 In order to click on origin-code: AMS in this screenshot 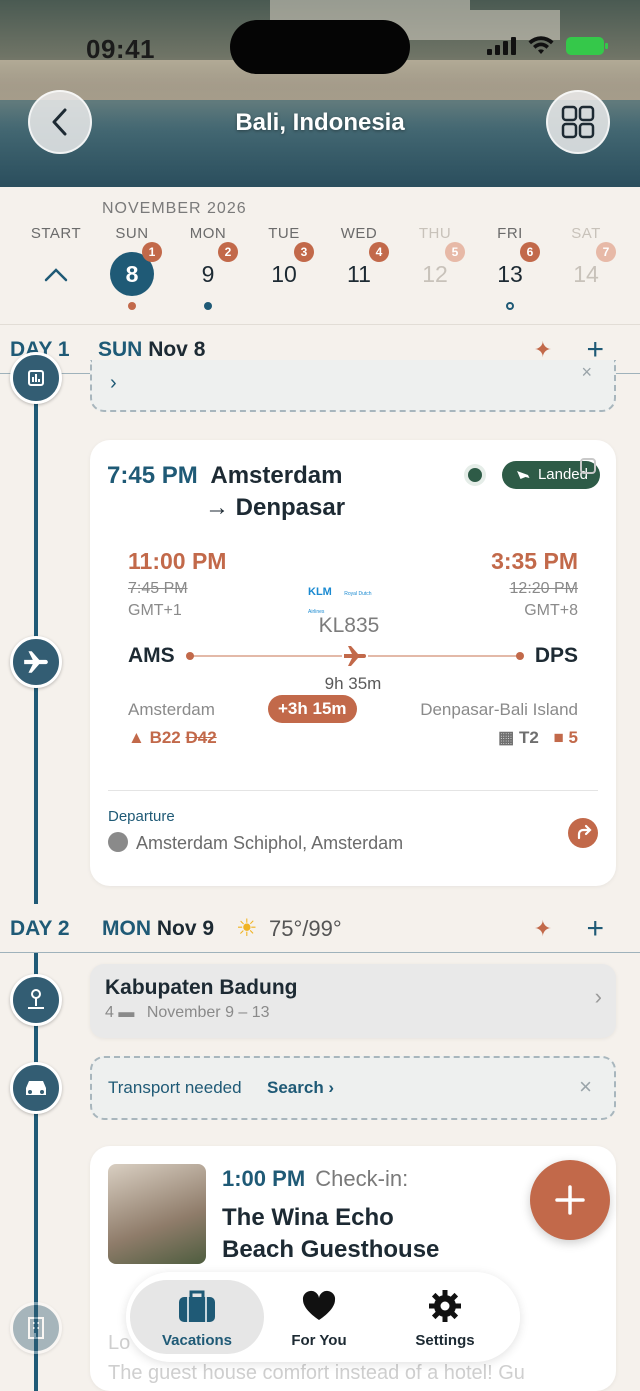, I will do `click(151, 655)`.